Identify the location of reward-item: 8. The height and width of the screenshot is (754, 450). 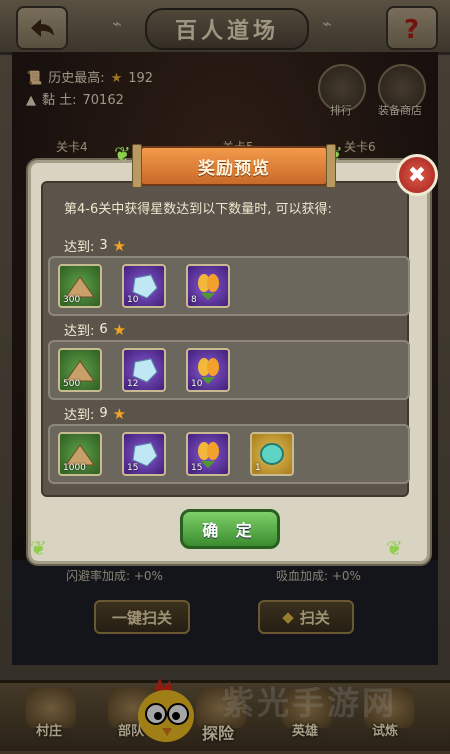
(208, 286).